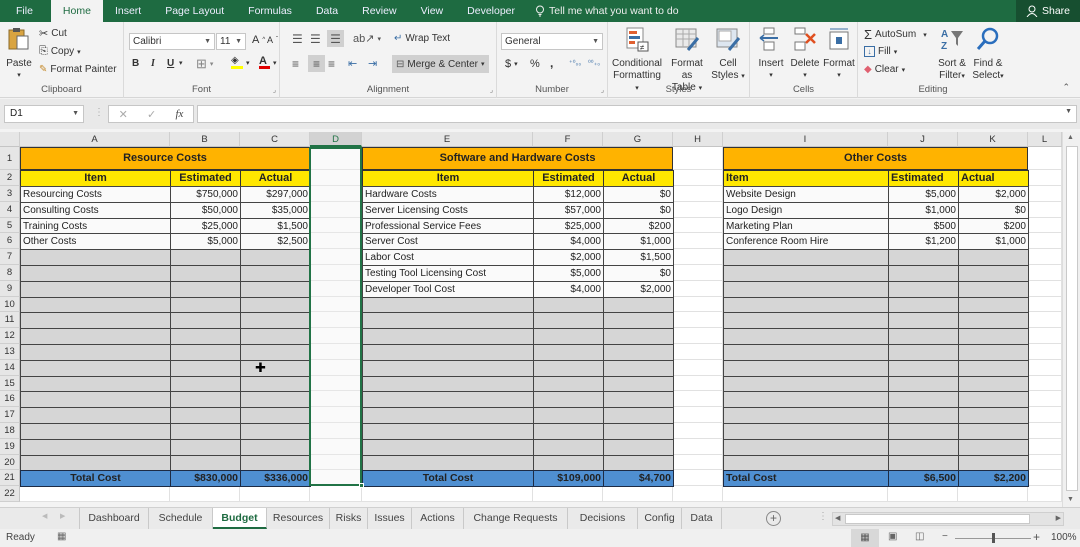 The width and height of the screenshot is (1080, 547). Describe the element at coordinates (773, 518) in the screenshot. I see `add-sheet-icon: +` at that location.